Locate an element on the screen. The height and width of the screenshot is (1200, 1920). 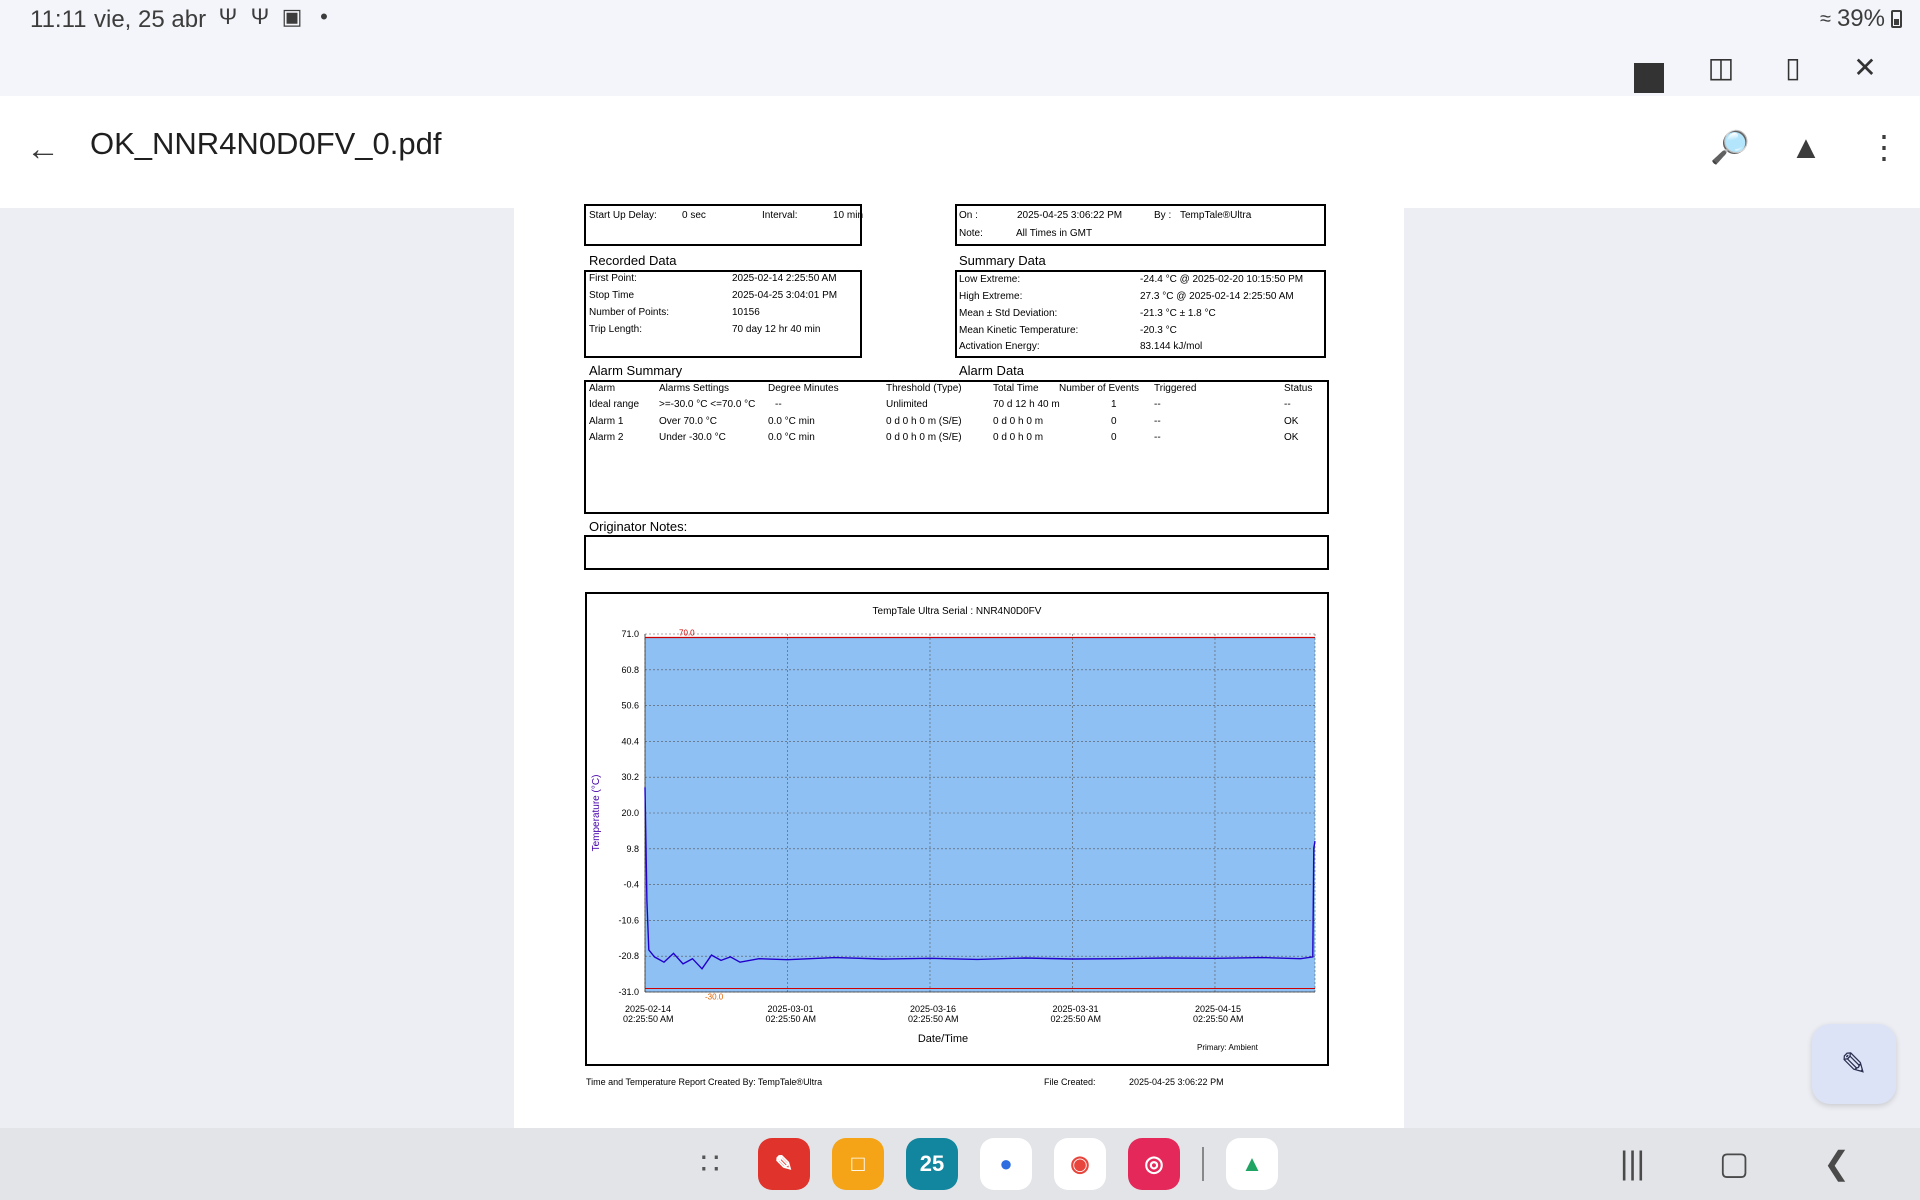
alarm-cell: Unlimited is located at coordinates (907, 404).